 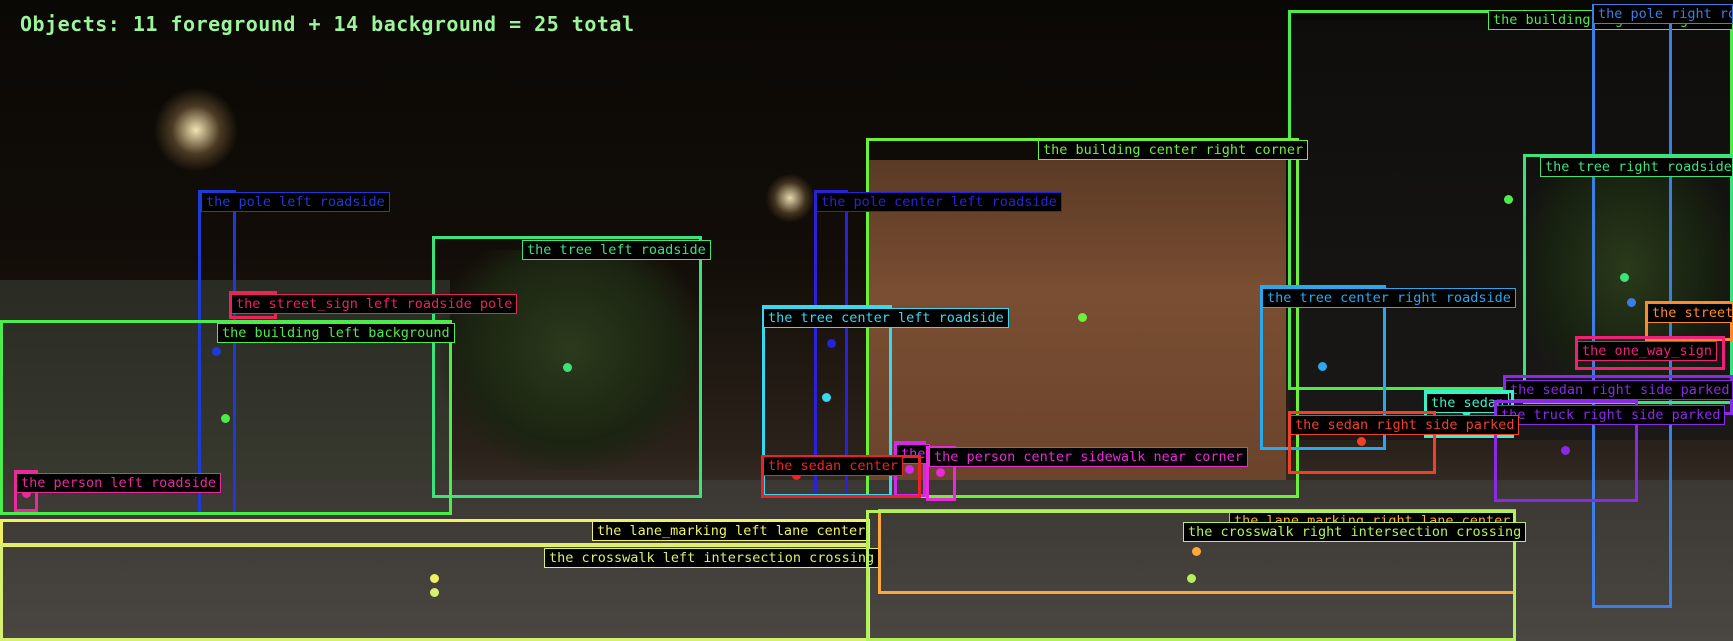 I want to click on label-truck-right-side-parked: the truck right side parked, so click(x=1611, y=415).